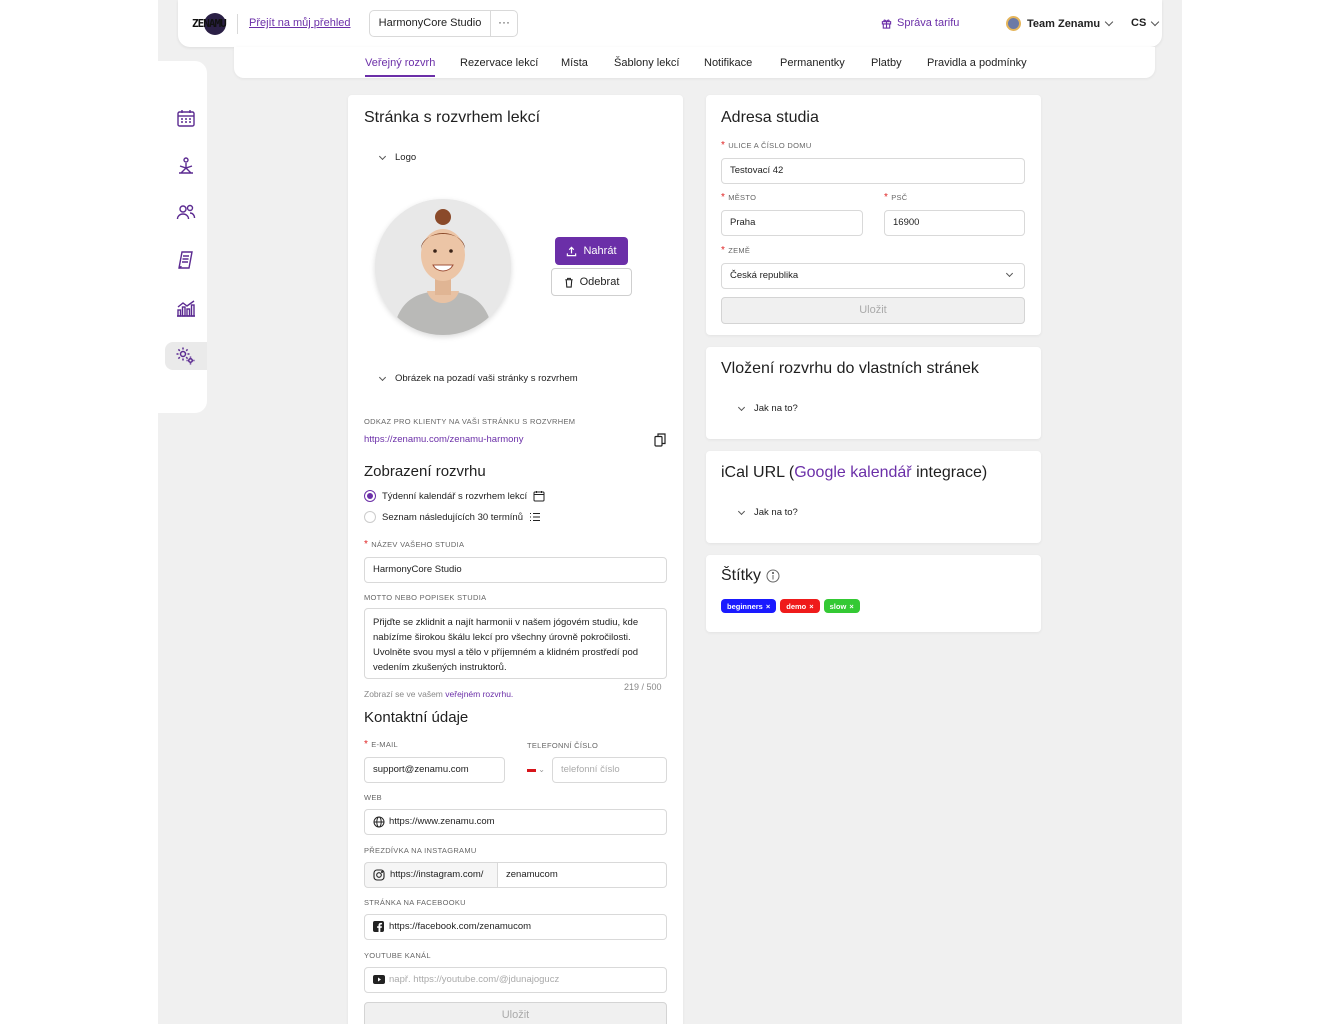 The height and width of the screenshot is (1024, 1340). I want to click on remove-button: Odebrat, so click(591, 282).